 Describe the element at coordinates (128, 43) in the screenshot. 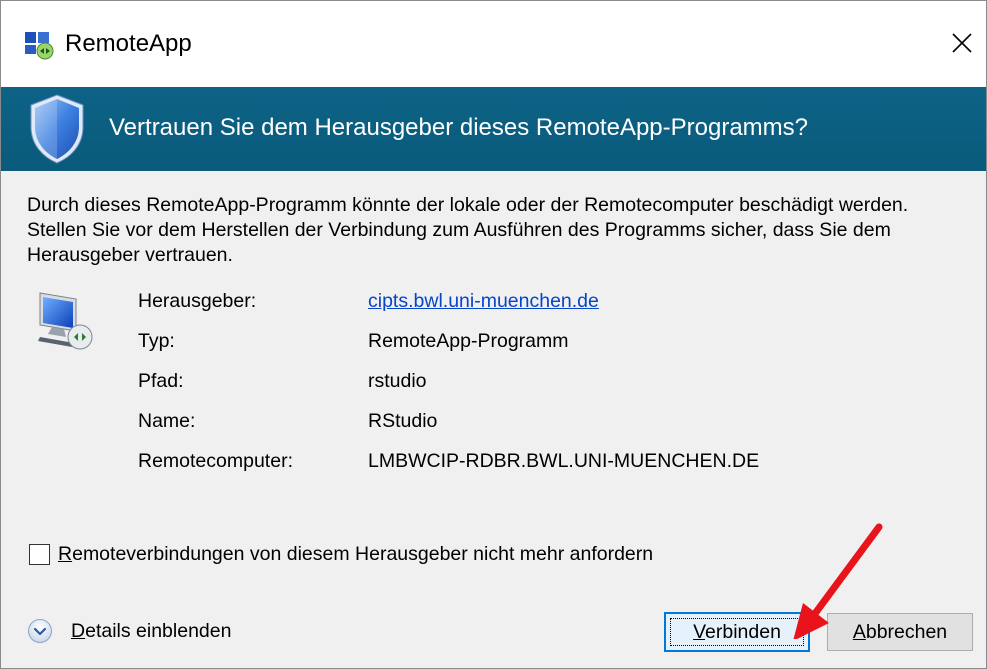

I see `window-title: RemoteApp` at that location.